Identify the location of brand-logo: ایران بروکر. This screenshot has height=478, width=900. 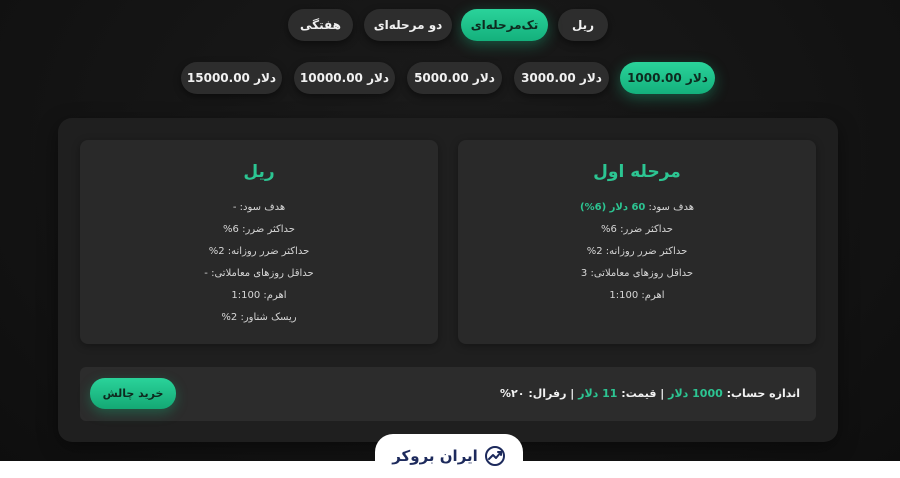
(449, 456).